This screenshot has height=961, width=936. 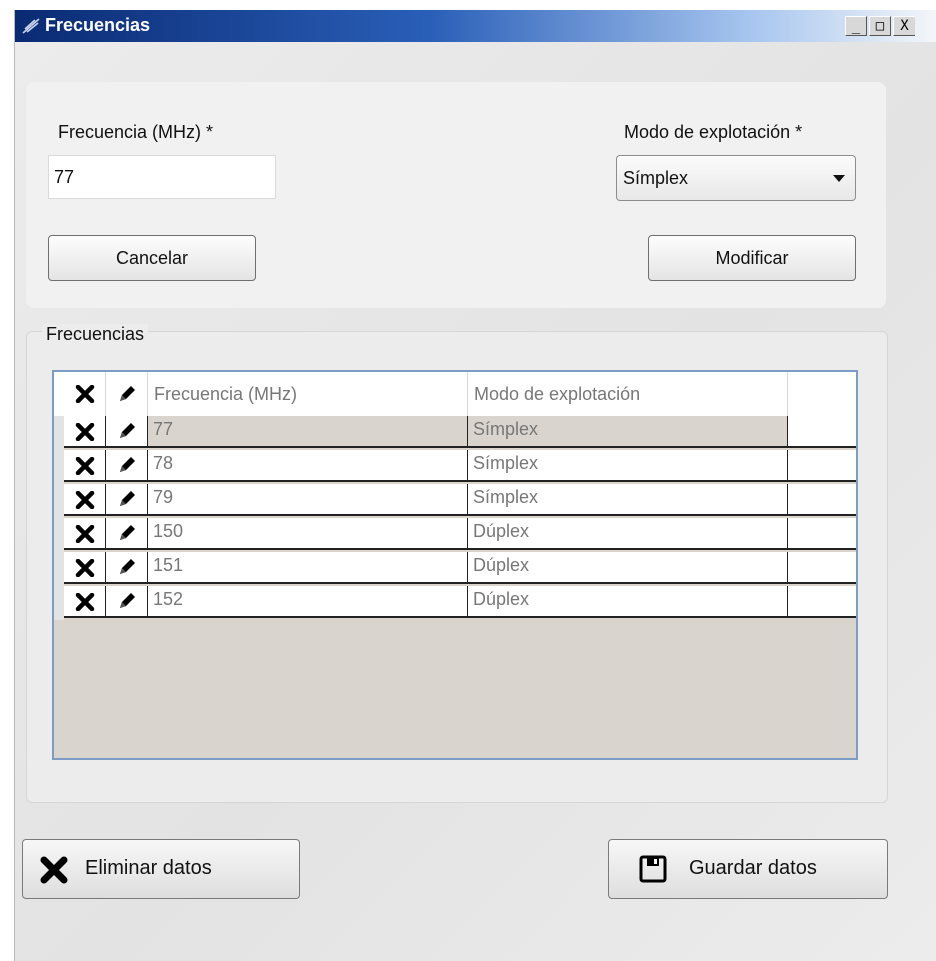 I want to click on title-bar: Frecuencias _ □ X, so click(x=475, y=26).